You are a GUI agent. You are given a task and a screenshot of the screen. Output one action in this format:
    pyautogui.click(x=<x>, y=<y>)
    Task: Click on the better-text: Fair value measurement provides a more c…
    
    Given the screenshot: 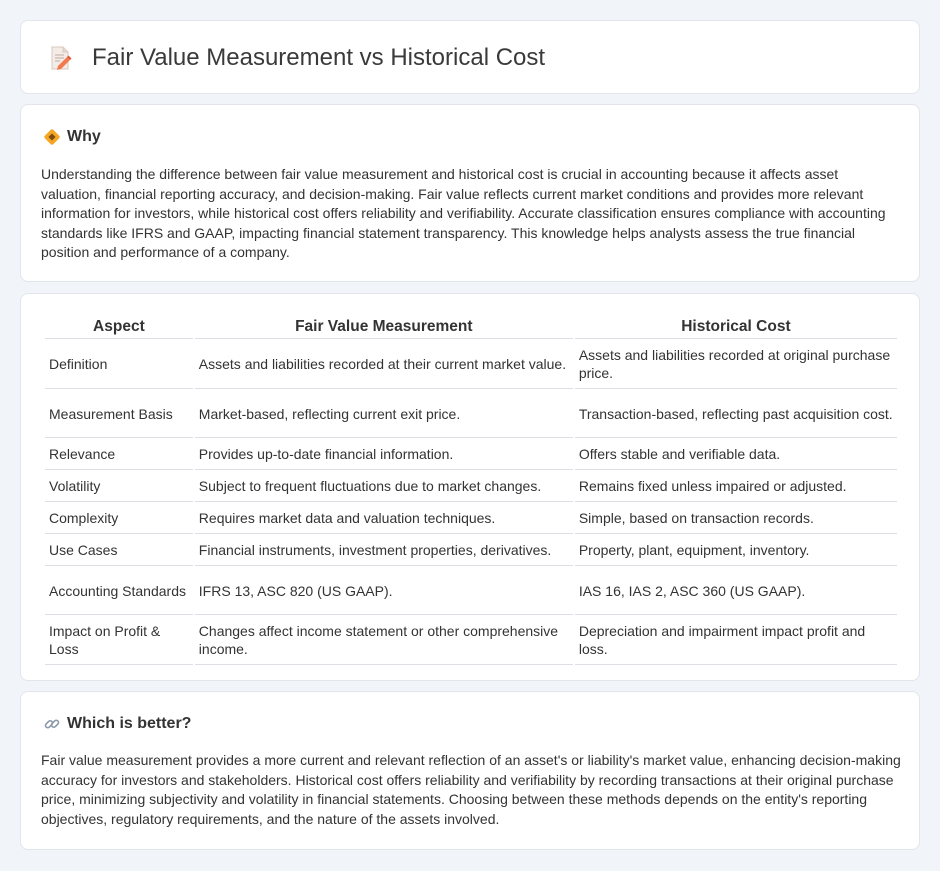 What is the action you would take?
    pyautogui.click(x=471, y=789)
    